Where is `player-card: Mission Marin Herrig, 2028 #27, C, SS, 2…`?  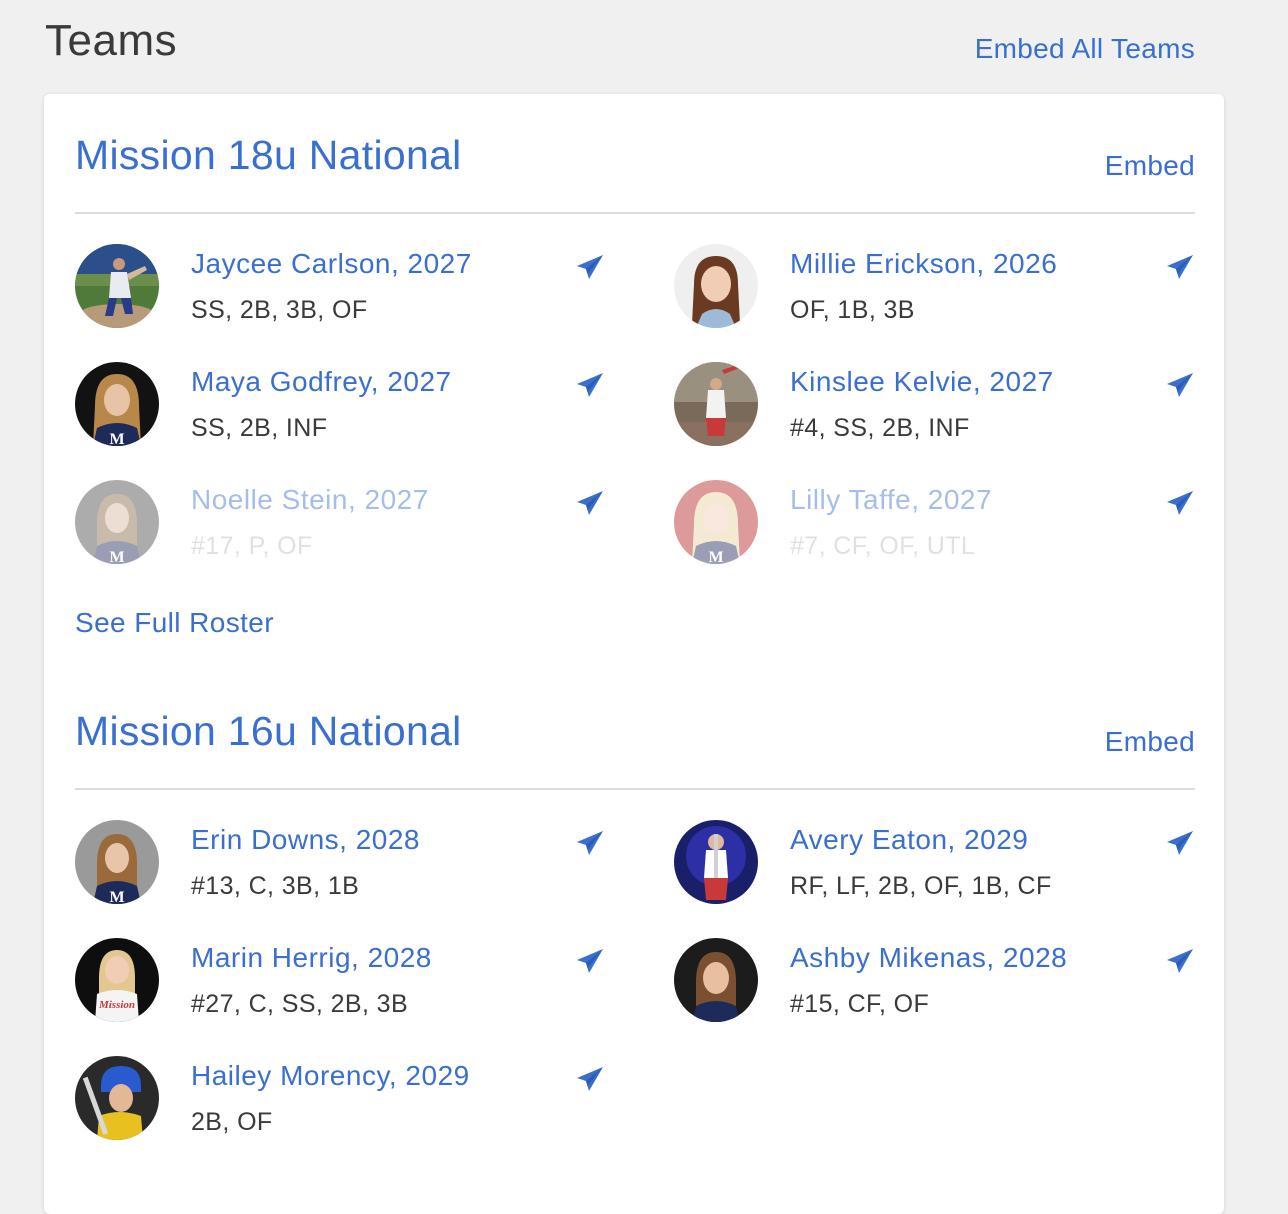 player-card: Mission Marin Herrig, 2028 #27, C, SS, 2… is located at coordinates (340, 983).